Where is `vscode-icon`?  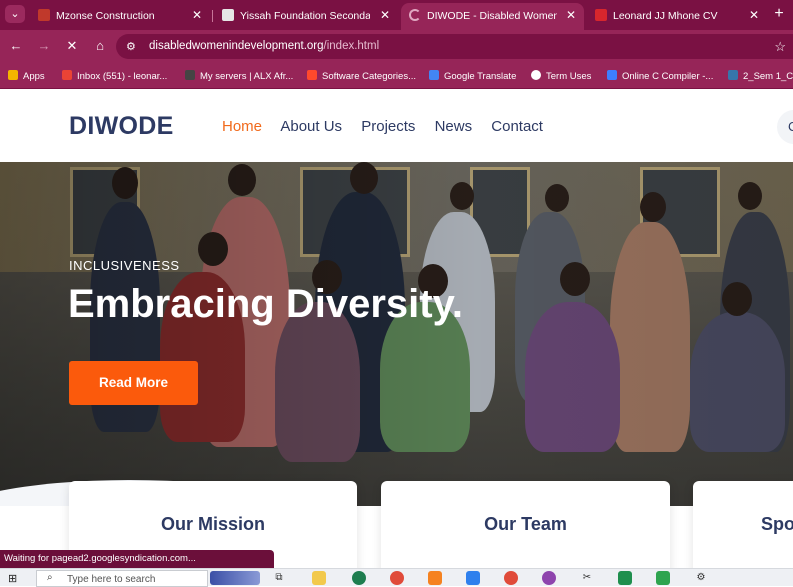
vscode-icon is located at coordinates (473, 578).